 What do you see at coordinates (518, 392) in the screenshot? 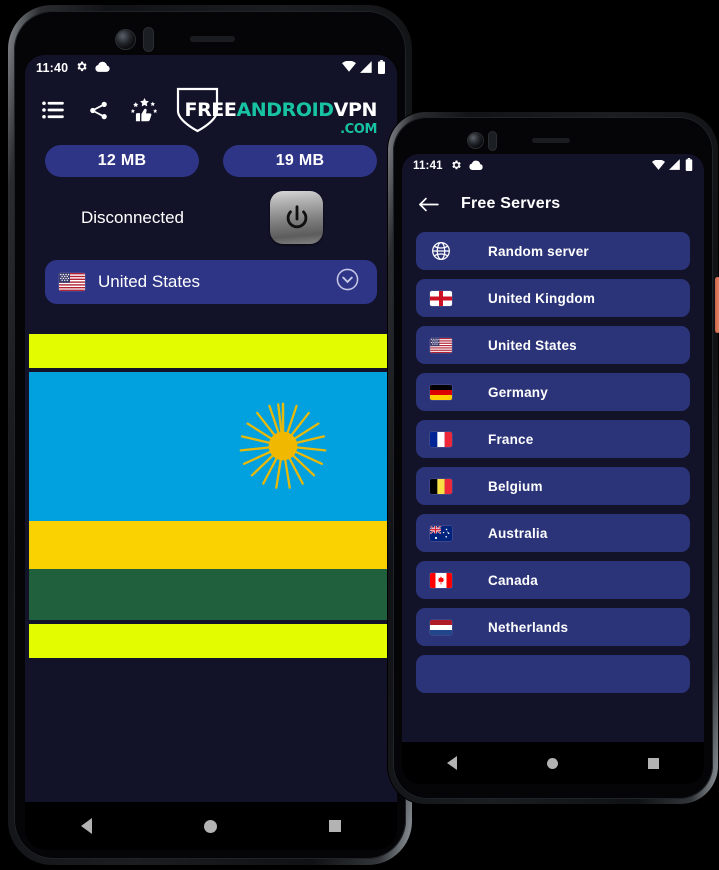
I see `server-name: Germany` at bounding box center [518, 392].